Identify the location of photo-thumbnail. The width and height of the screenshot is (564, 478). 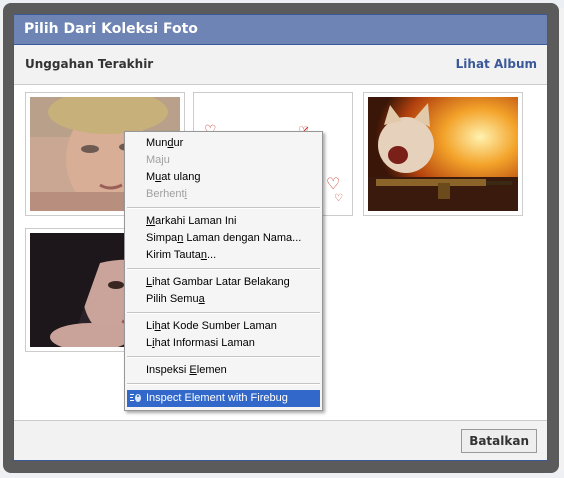
(443, 154).